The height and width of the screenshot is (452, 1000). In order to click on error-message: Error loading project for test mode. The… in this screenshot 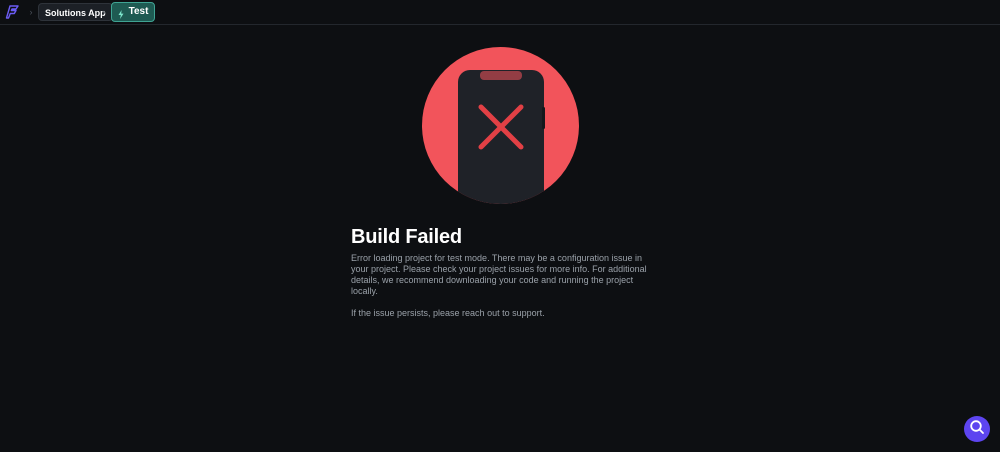, I will do `click(499, 274)`.